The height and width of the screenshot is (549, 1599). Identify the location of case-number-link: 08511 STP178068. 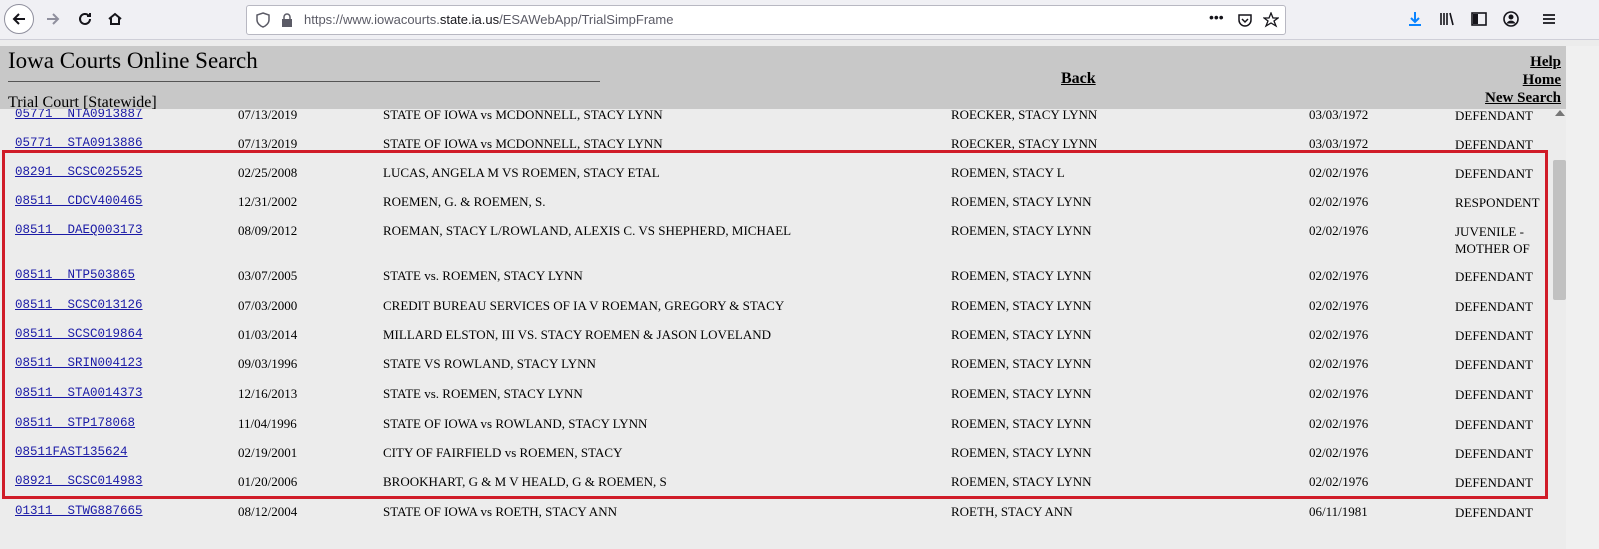
(75, 423).